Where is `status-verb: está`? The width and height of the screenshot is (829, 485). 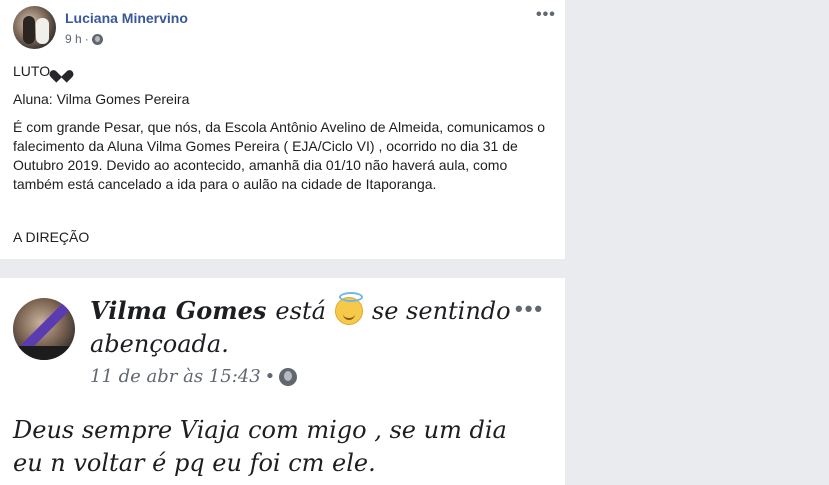 status-verb: está is located at coordinates (300, 310).